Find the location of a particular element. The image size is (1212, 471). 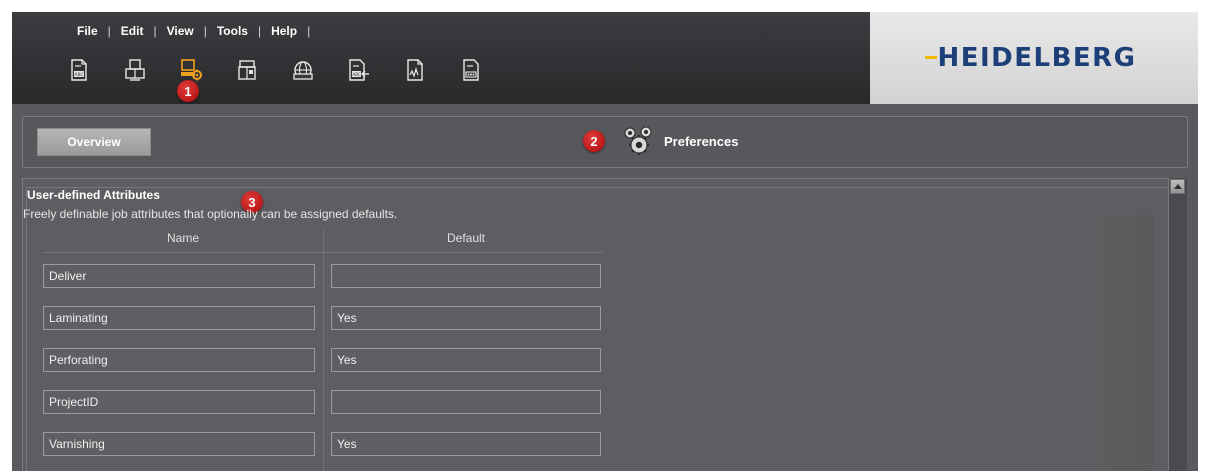

preferences-monitor-icon is located at coordinates (191, 70).